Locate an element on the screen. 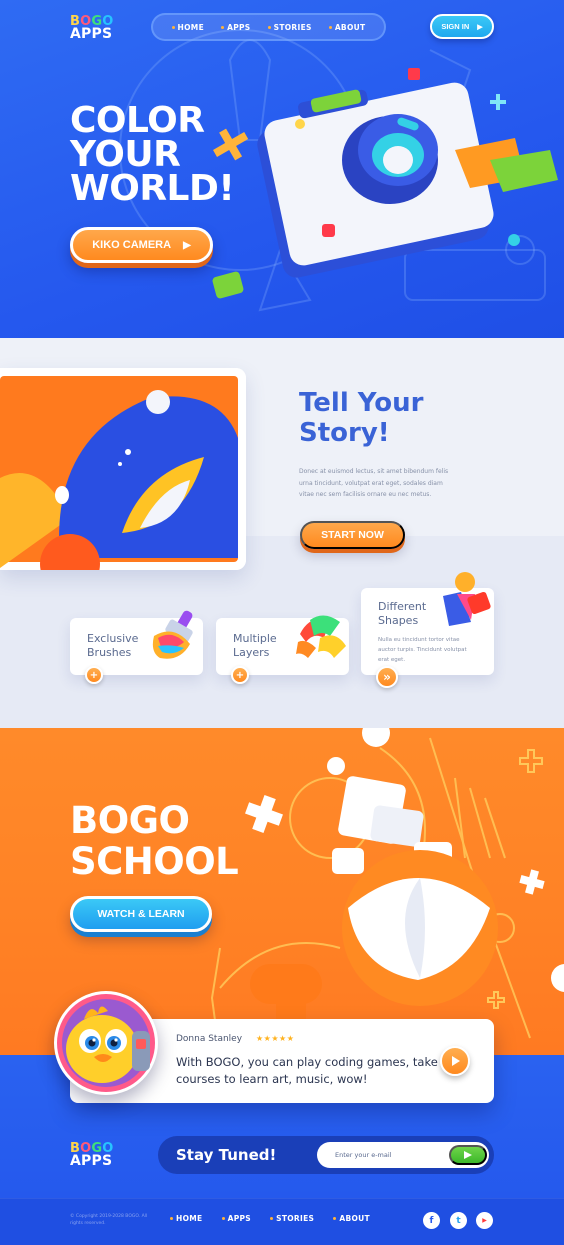  chick-mascot is located at coordinates (106, 1043).